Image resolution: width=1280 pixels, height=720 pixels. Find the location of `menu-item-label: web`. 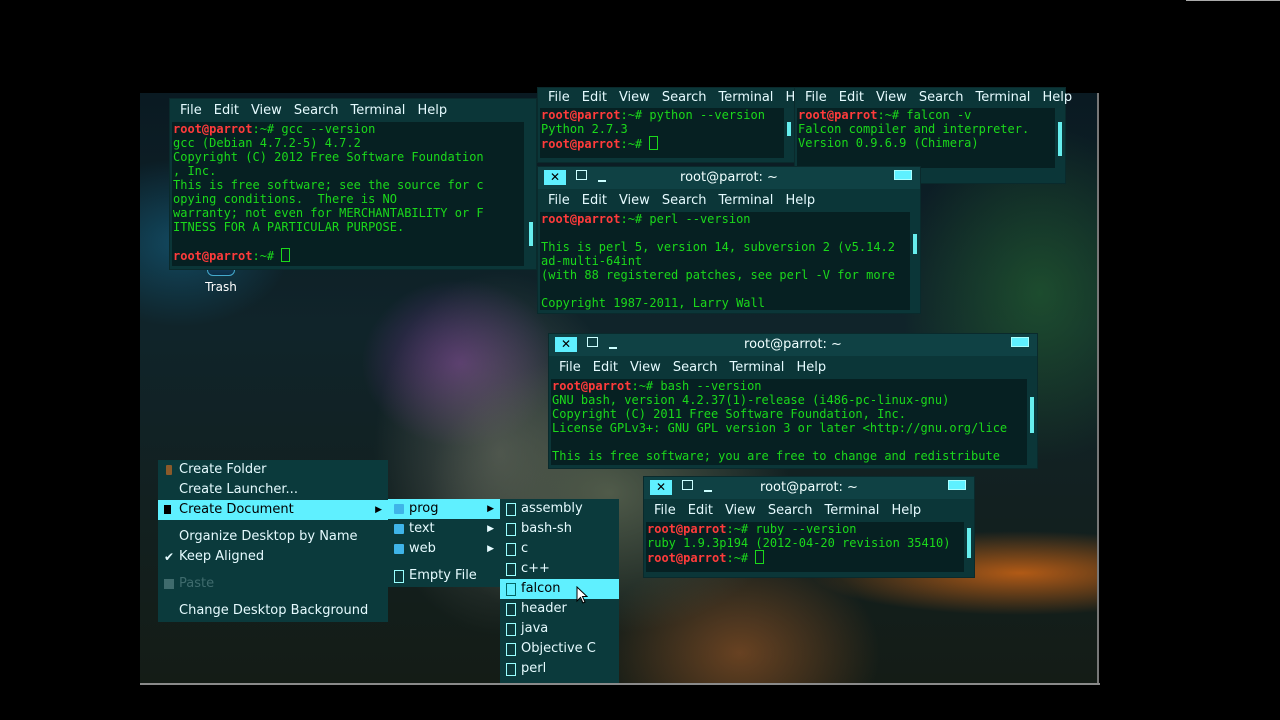

menu-item-label: web is located at coordinates (422, 548).